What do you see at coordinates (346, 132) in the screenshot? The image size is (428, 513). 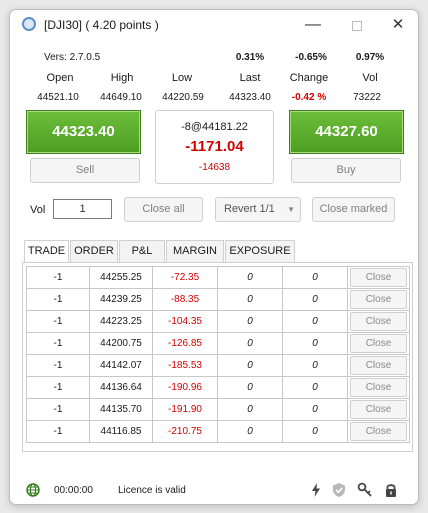 I see `buy-price-button: 44327.60` at bounding box center [346, 132].